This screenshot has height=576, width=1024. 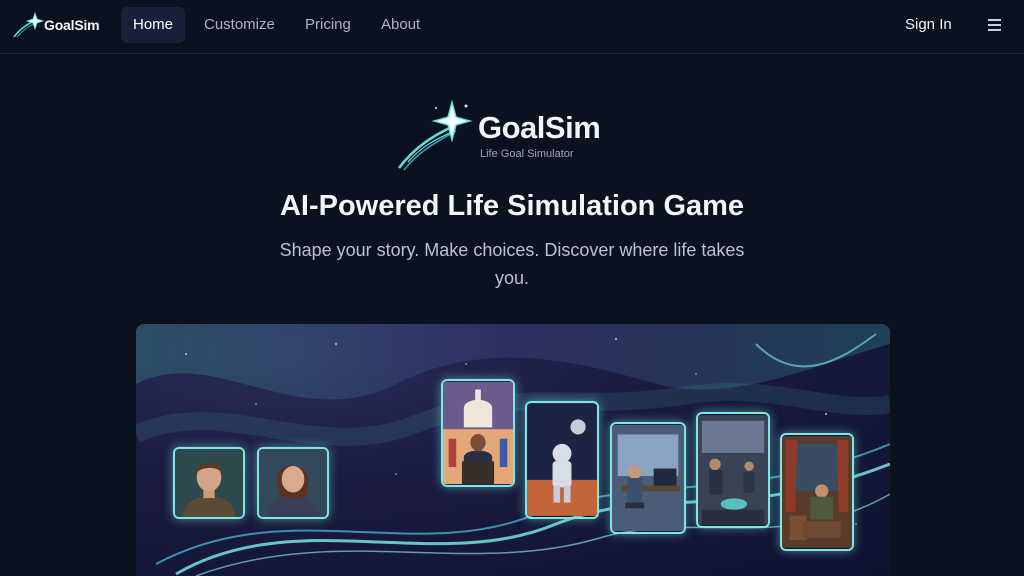 What do you see at coordinates (733, 470) in the screenshot?
I see `card-business-meeting` at bounding box center [733, 470].